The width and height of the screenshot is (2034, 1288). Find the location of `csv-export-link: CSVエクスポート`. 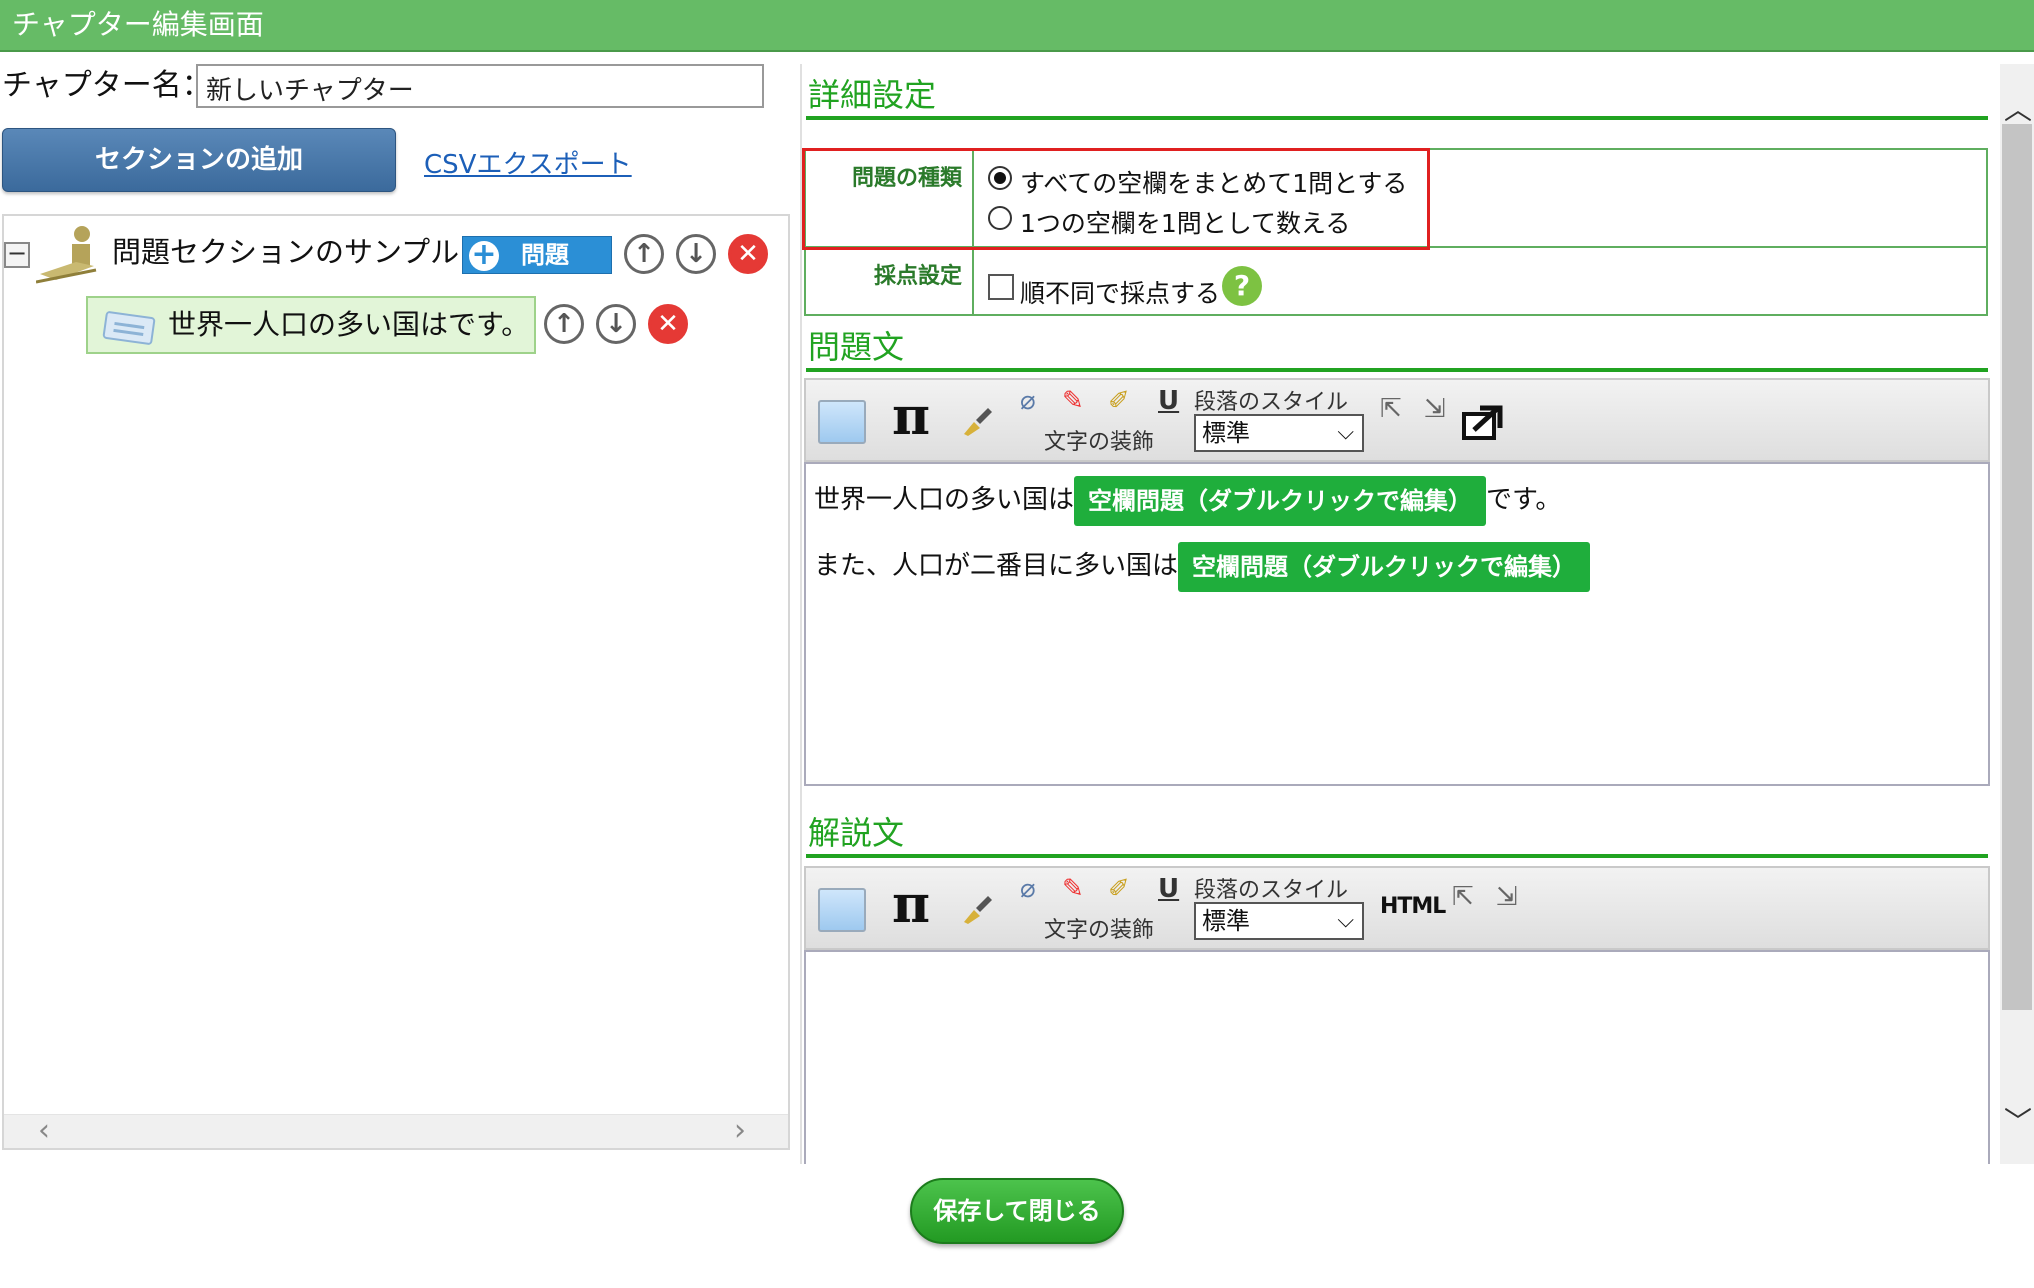

csv-export-link: CSVエクスポート is located at coordinates (528, 162).